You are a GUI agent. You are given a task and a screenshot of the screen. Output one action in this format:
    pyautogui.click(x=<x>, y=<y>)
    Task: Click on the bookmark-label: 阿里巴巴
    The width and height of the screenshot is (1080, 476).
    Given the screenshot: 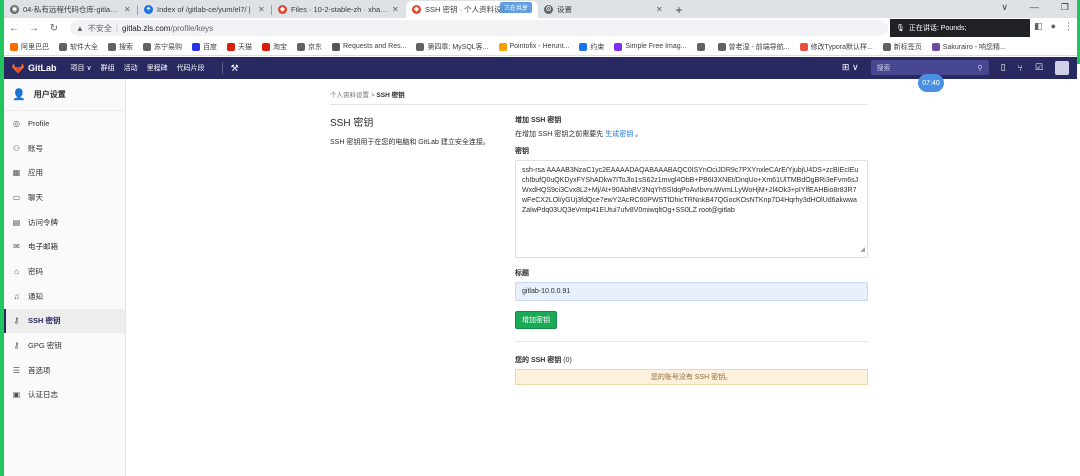 What is the action you would take?
    pyautogui.click(x=35, y=47)
    